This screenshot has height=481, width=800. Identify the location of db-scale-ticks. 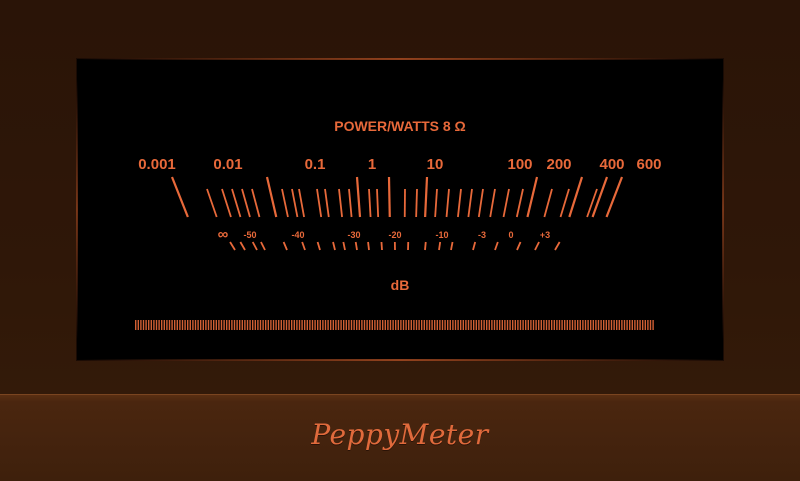
(395, 246).